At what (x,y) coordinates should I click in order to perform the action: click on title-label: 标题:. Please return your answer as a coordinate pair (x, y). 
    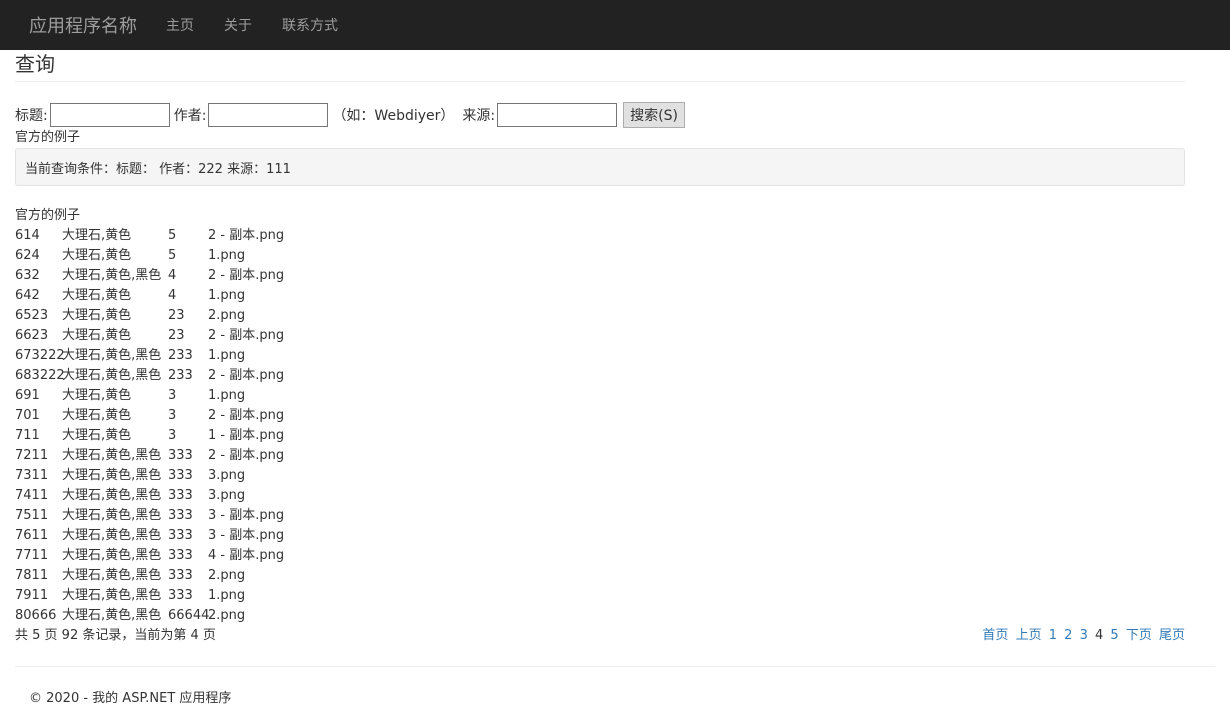
    Looking at the image, I should click on (31, 116).